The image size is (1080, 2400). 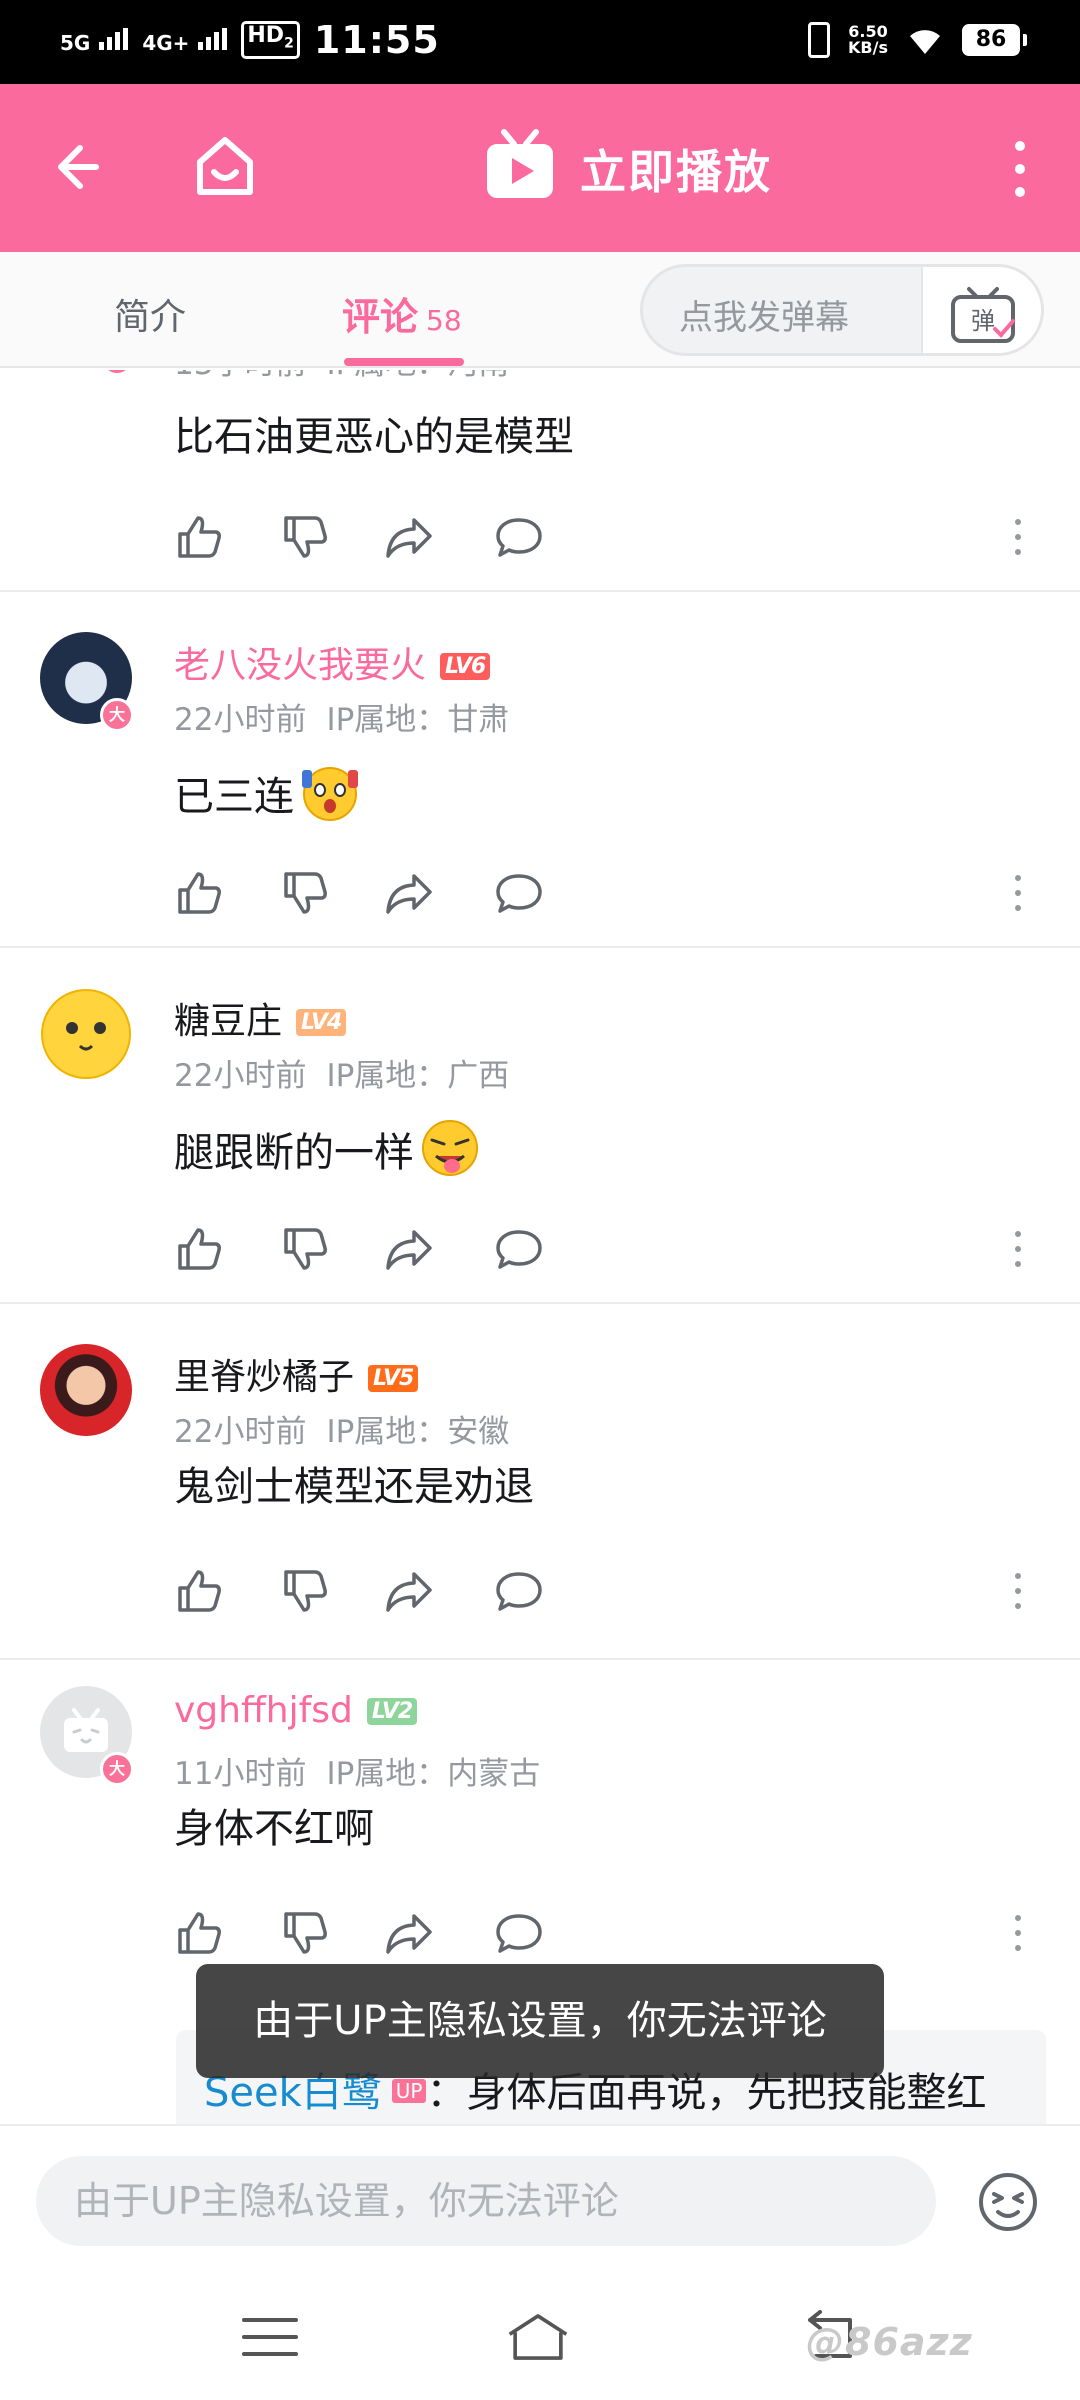 I want to click on hd-voice-indicator: HD2, so click(x=270, y=40).